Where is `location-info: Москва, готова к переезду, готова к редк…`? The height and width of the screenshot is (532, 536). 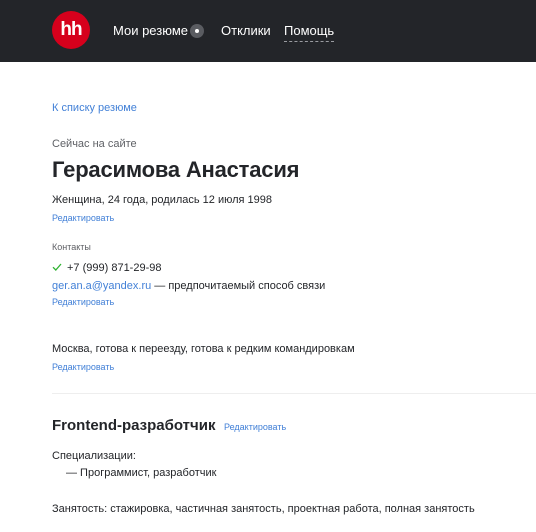 location-info: Москва, готова к переезду, готова к редк… is located at coordinates (203, 349).